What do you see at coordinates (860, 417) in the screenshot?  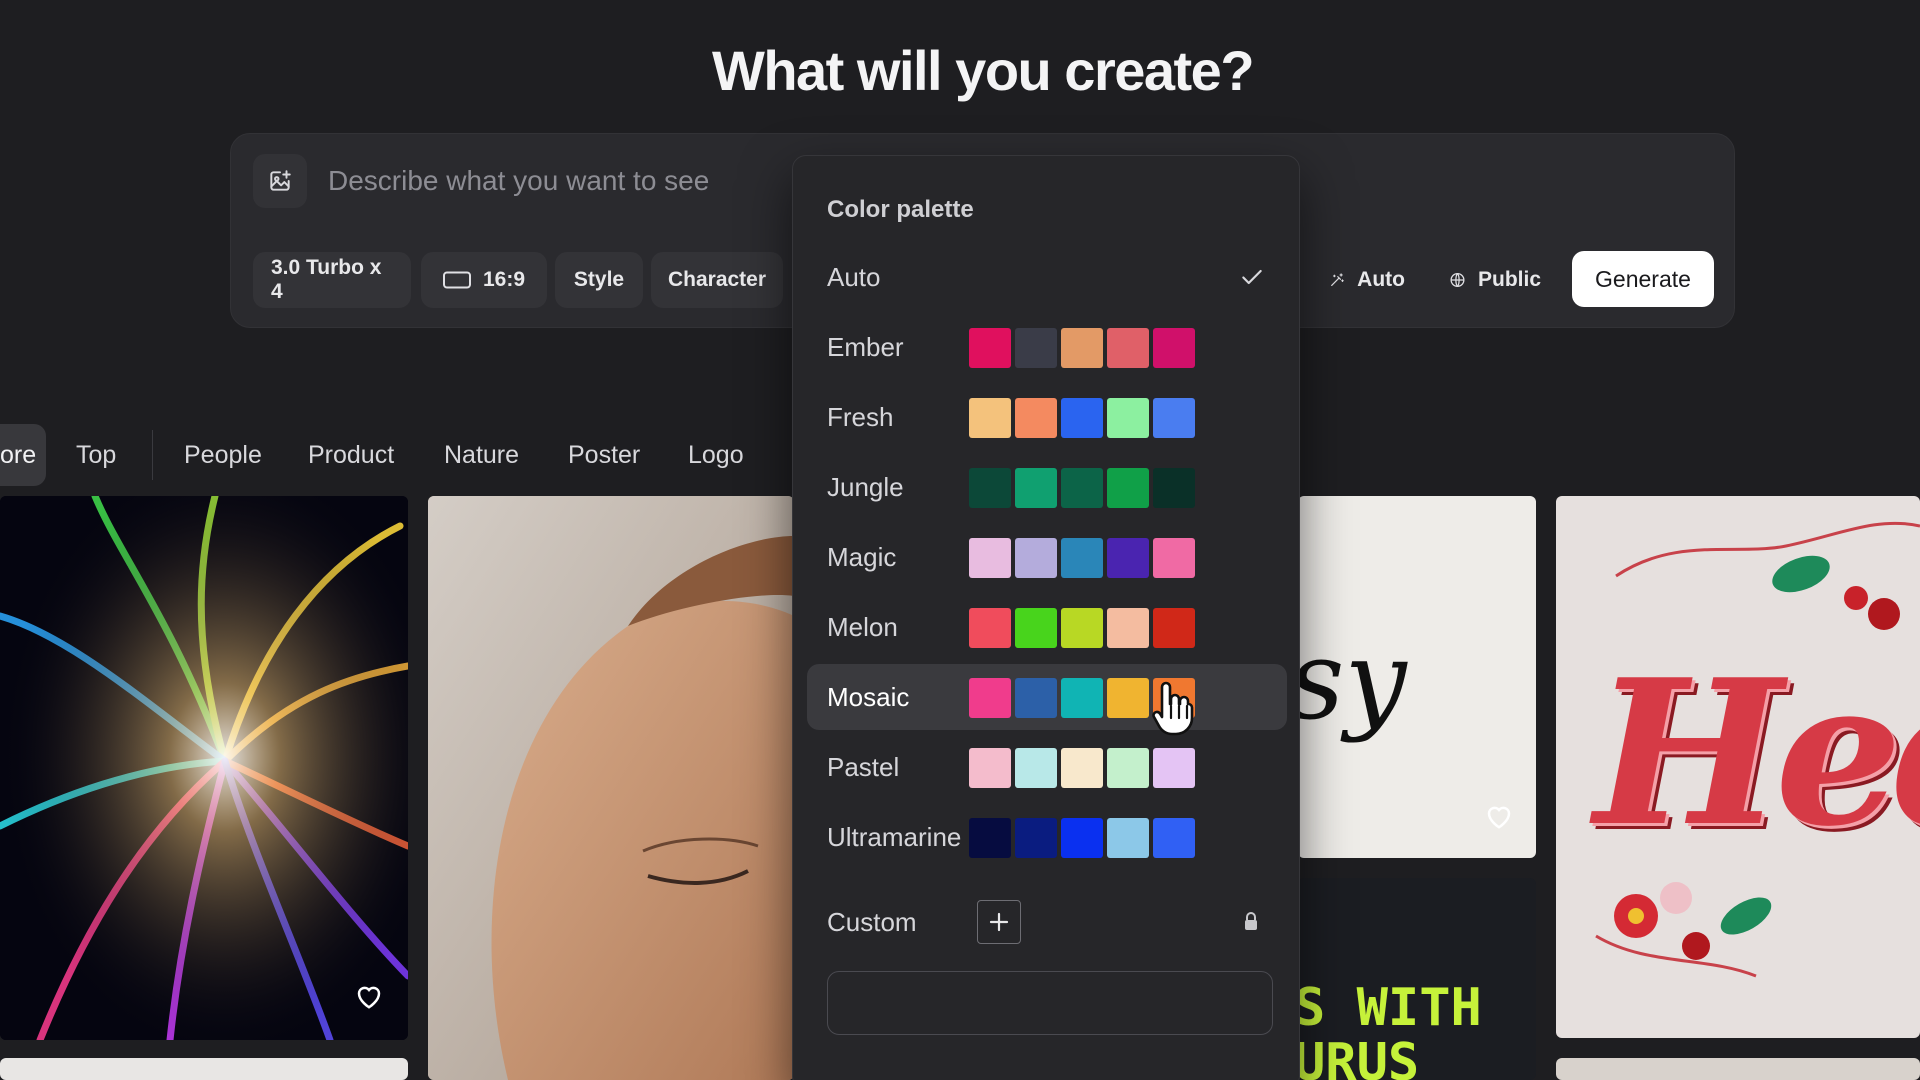 I see `palette-option-label: Fresh` at bounding box center [860, 417].